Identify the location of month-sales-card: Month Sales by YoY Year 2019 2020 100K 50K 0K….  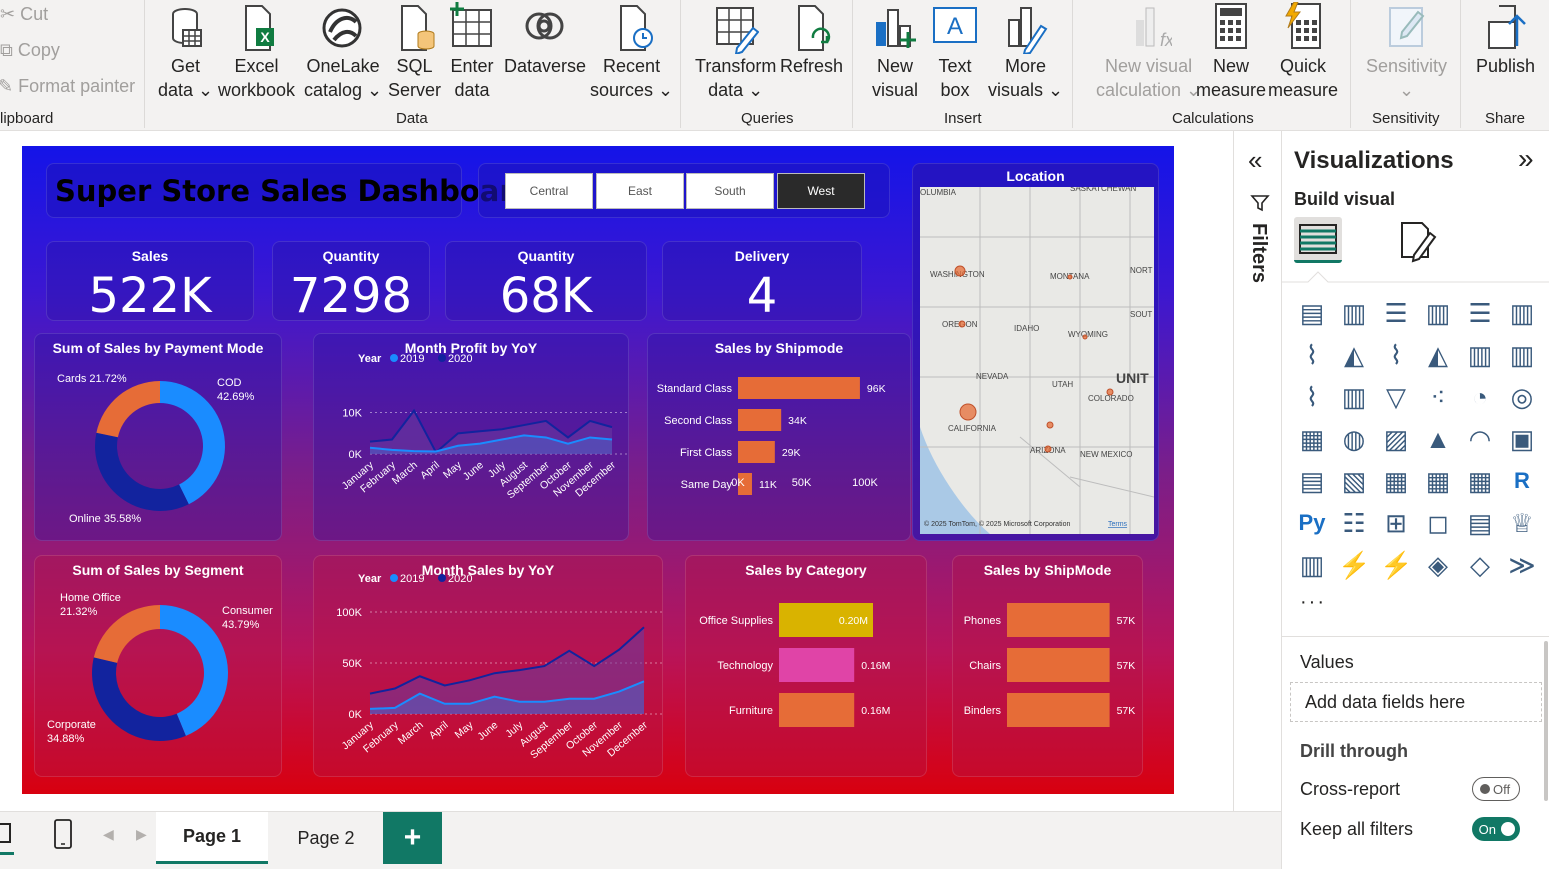
(488, 666).